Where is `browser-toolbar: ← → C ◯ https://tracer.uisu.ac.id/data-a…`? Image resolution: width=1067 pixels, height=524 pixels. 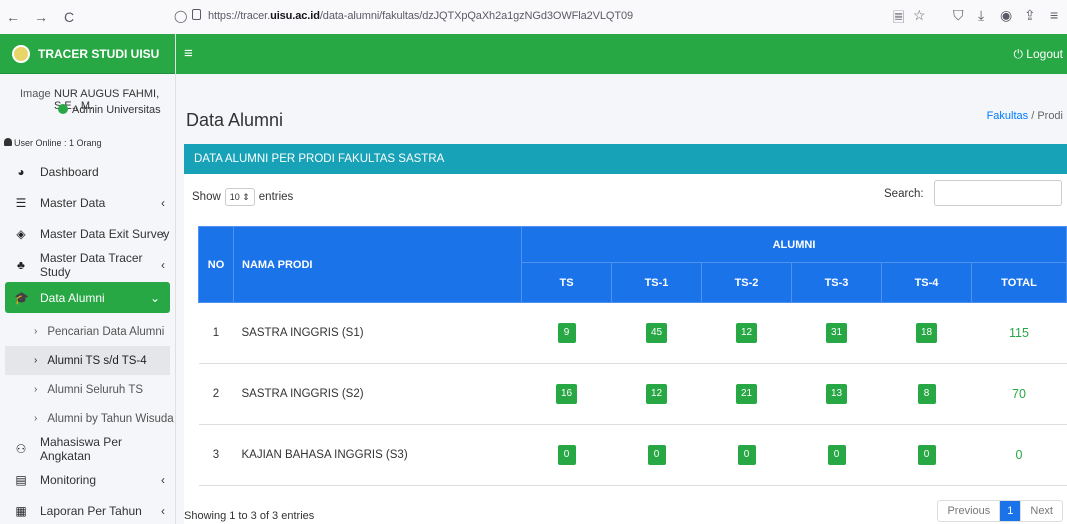
browser-toolbar: ← → C ◯ https://tracer.uisu.ac.id/data-a… is located at coordinates (533, 17).